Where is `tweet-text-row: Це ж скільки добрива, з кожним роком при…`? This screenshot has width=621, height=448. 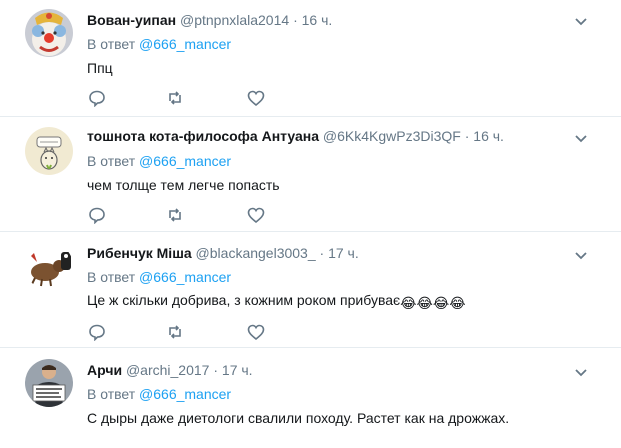 tweet-text-row: Це ж скільки добрива, з кожним роком при… is located at coordinates (276, 302).